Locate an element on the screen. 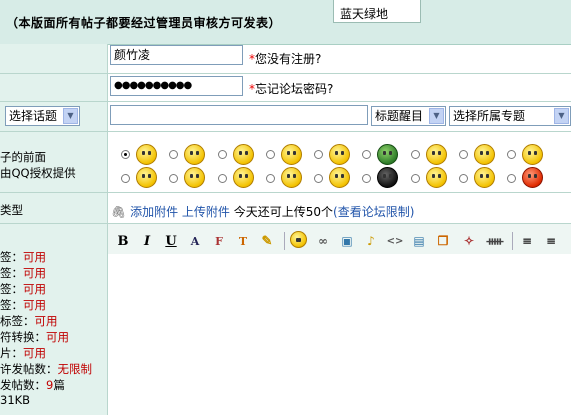 The height and width of the screenshot is (415, 571). mood-label-line2: 由QQ授权提供 is located at coordinates (38, 173).